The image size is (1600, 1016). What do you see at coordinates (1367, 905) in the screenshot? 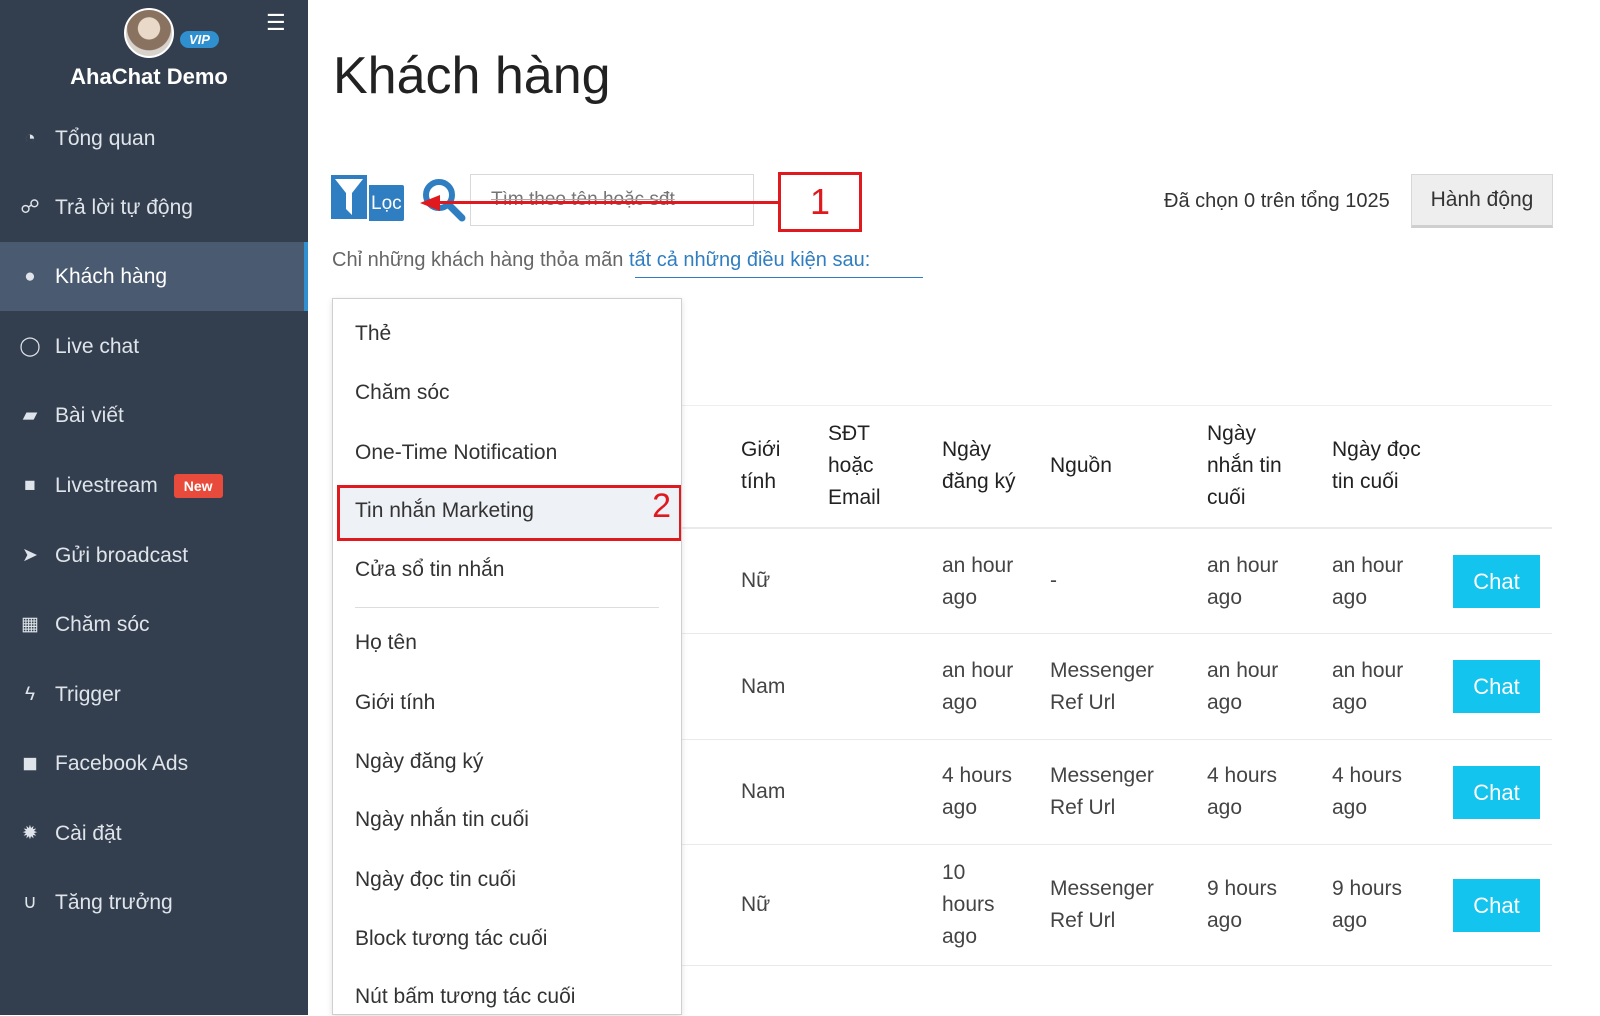
I see `cell-last-read: 9 hours ago` at bounding box center [1367, 905].